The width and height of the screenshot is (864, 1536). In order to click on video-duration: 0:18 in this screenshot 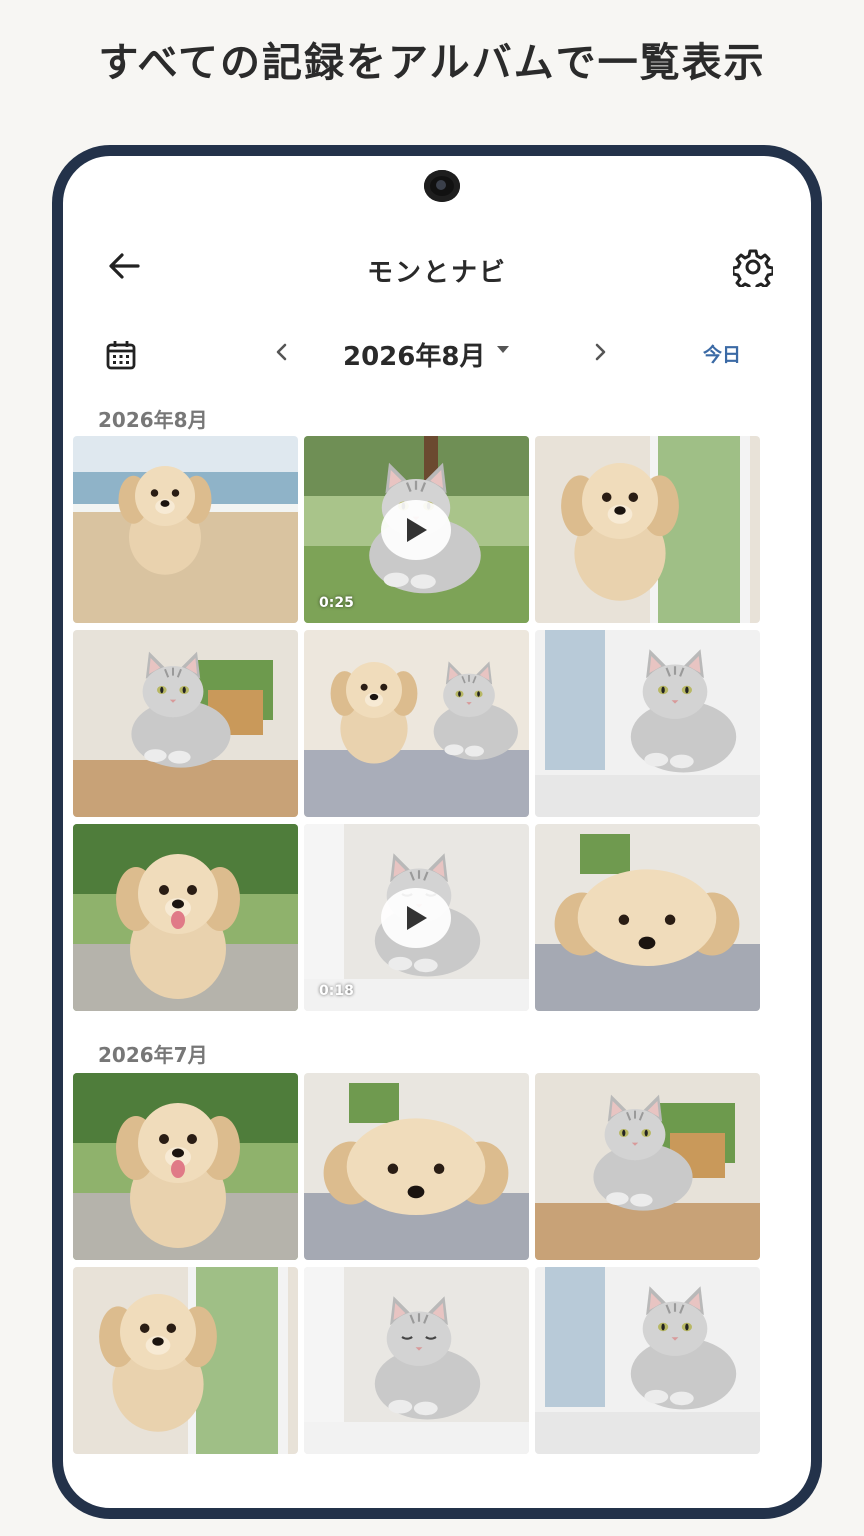, I will do `click(336, 991)`.